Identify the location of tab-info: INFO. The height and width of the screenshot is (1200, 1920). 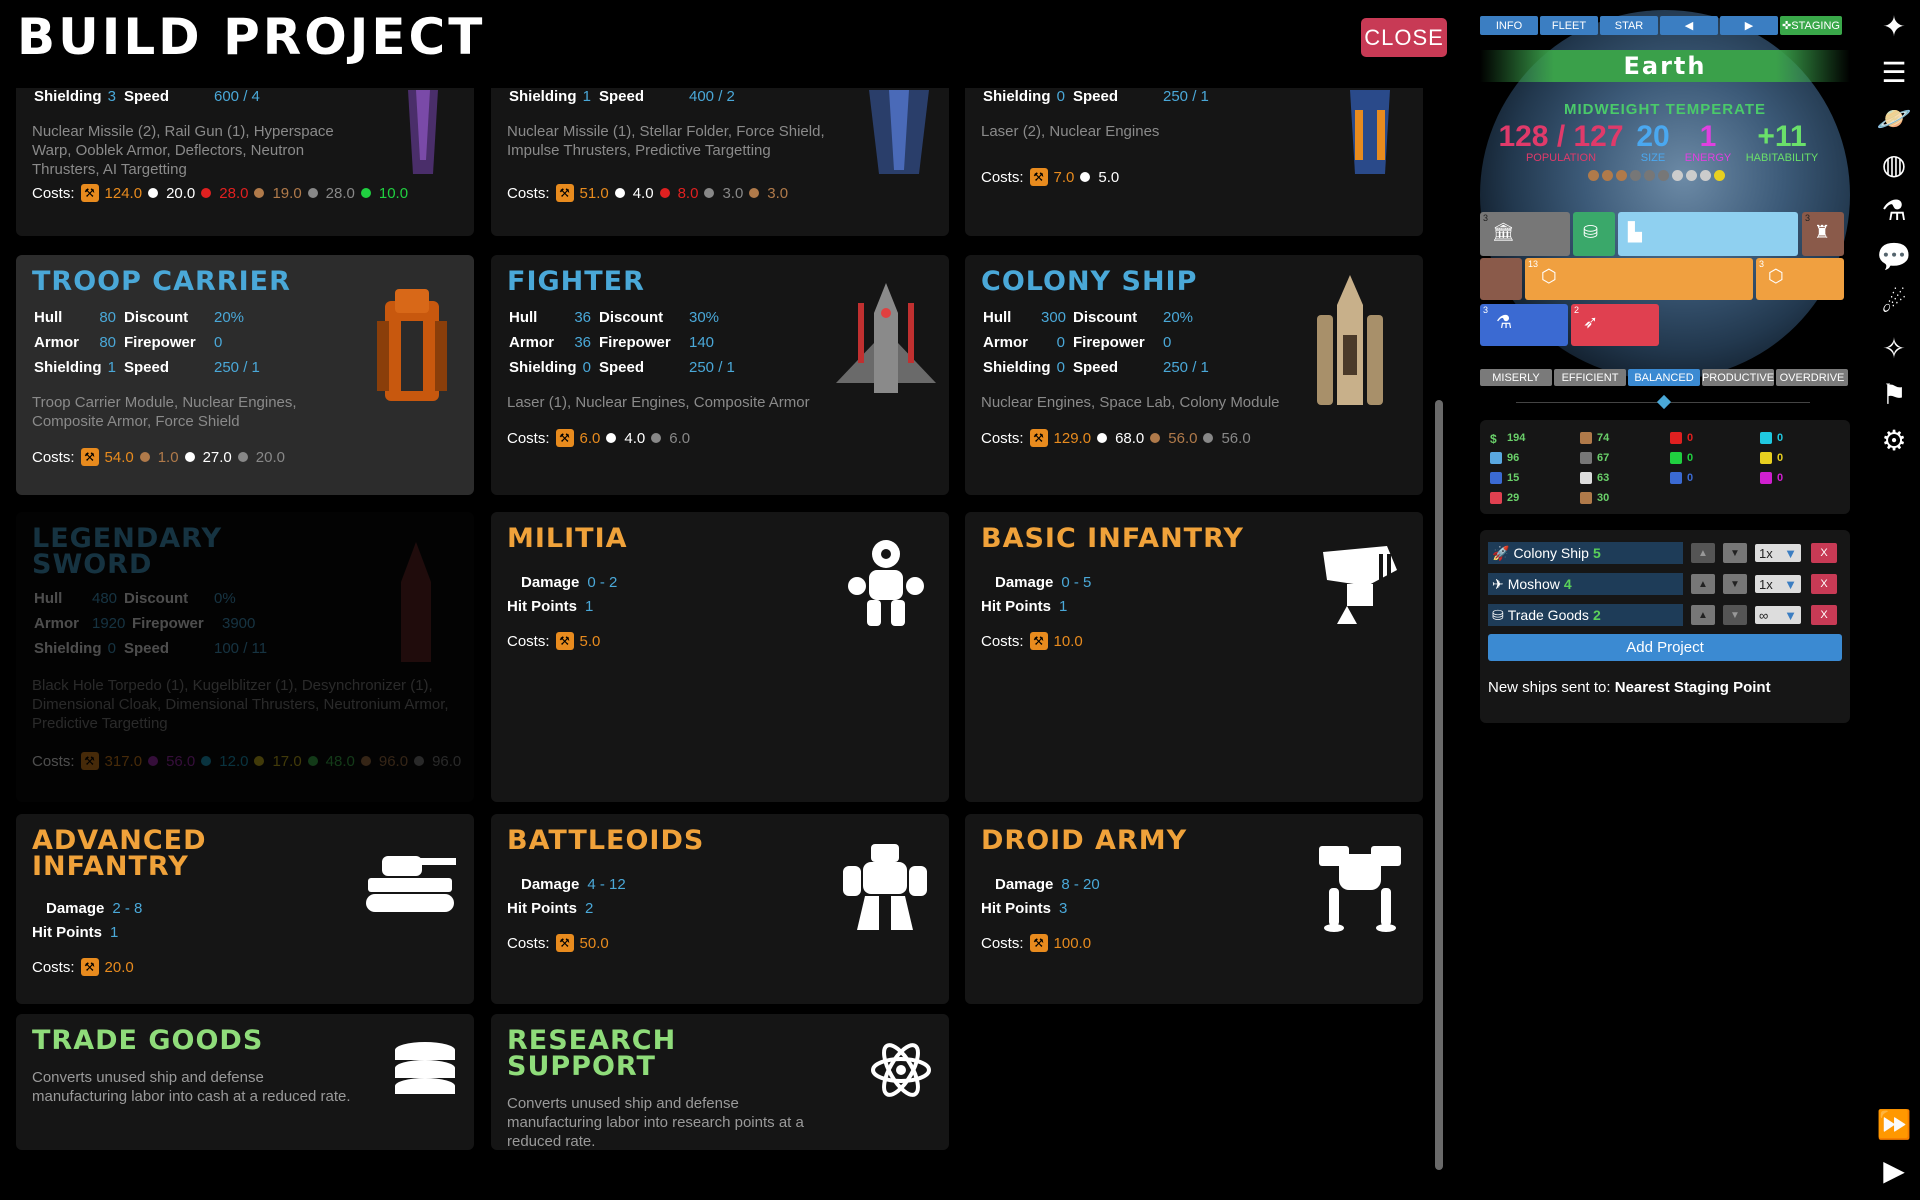
(1509, 25).